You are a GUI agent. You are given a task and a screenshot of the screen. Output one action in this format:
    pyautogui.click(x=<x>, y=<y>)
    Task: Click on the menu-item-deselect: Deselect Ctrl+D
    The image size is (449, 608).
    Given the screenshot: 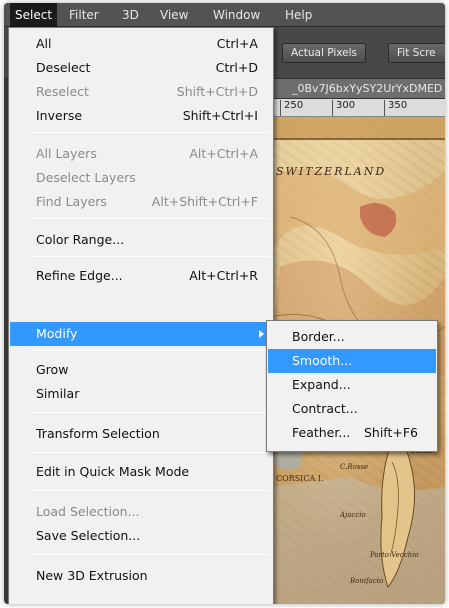 What is the action you would take?
    pyautogui.click(x=141, y=68)
    